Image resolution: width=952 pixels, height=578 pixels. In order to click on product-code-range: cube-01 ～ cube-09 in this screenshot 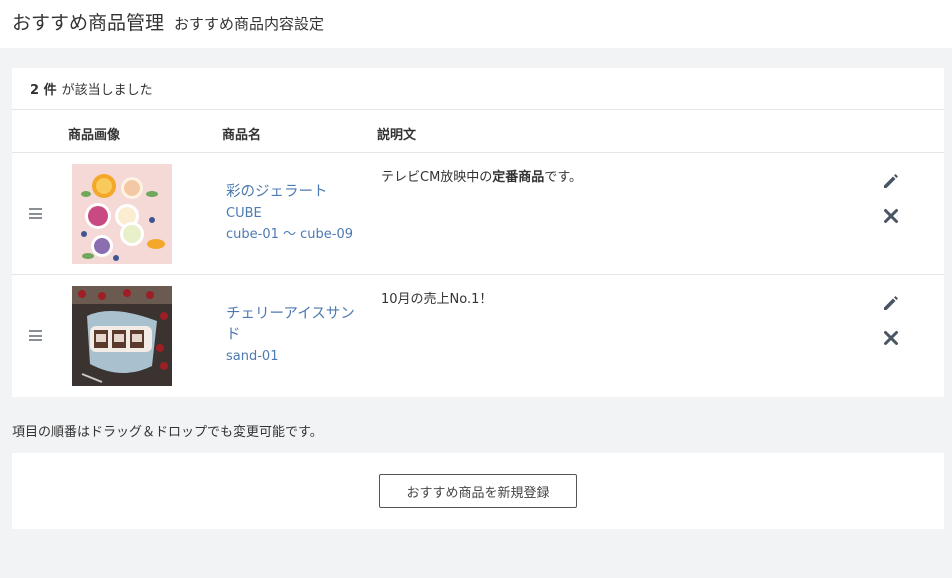, I will do `click(290, 234)`.